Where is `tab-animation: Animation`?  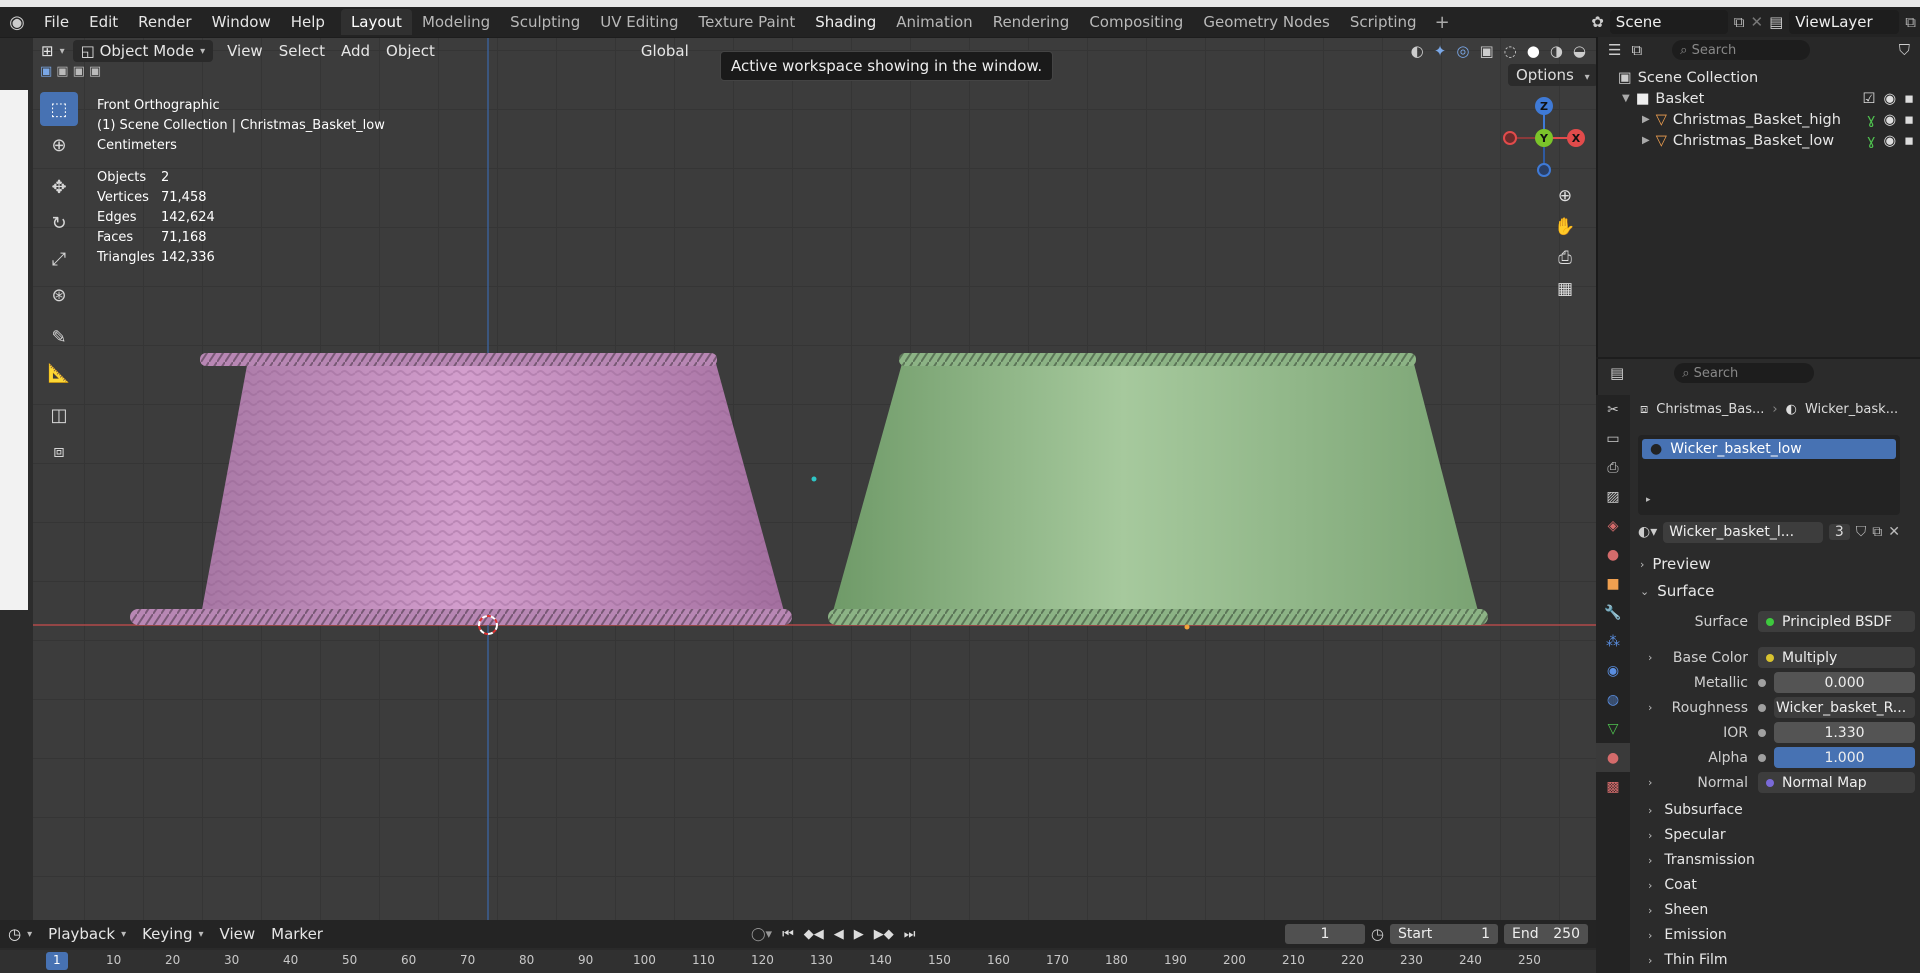 tab-animation: Animation is located at coordinates (934, 22).